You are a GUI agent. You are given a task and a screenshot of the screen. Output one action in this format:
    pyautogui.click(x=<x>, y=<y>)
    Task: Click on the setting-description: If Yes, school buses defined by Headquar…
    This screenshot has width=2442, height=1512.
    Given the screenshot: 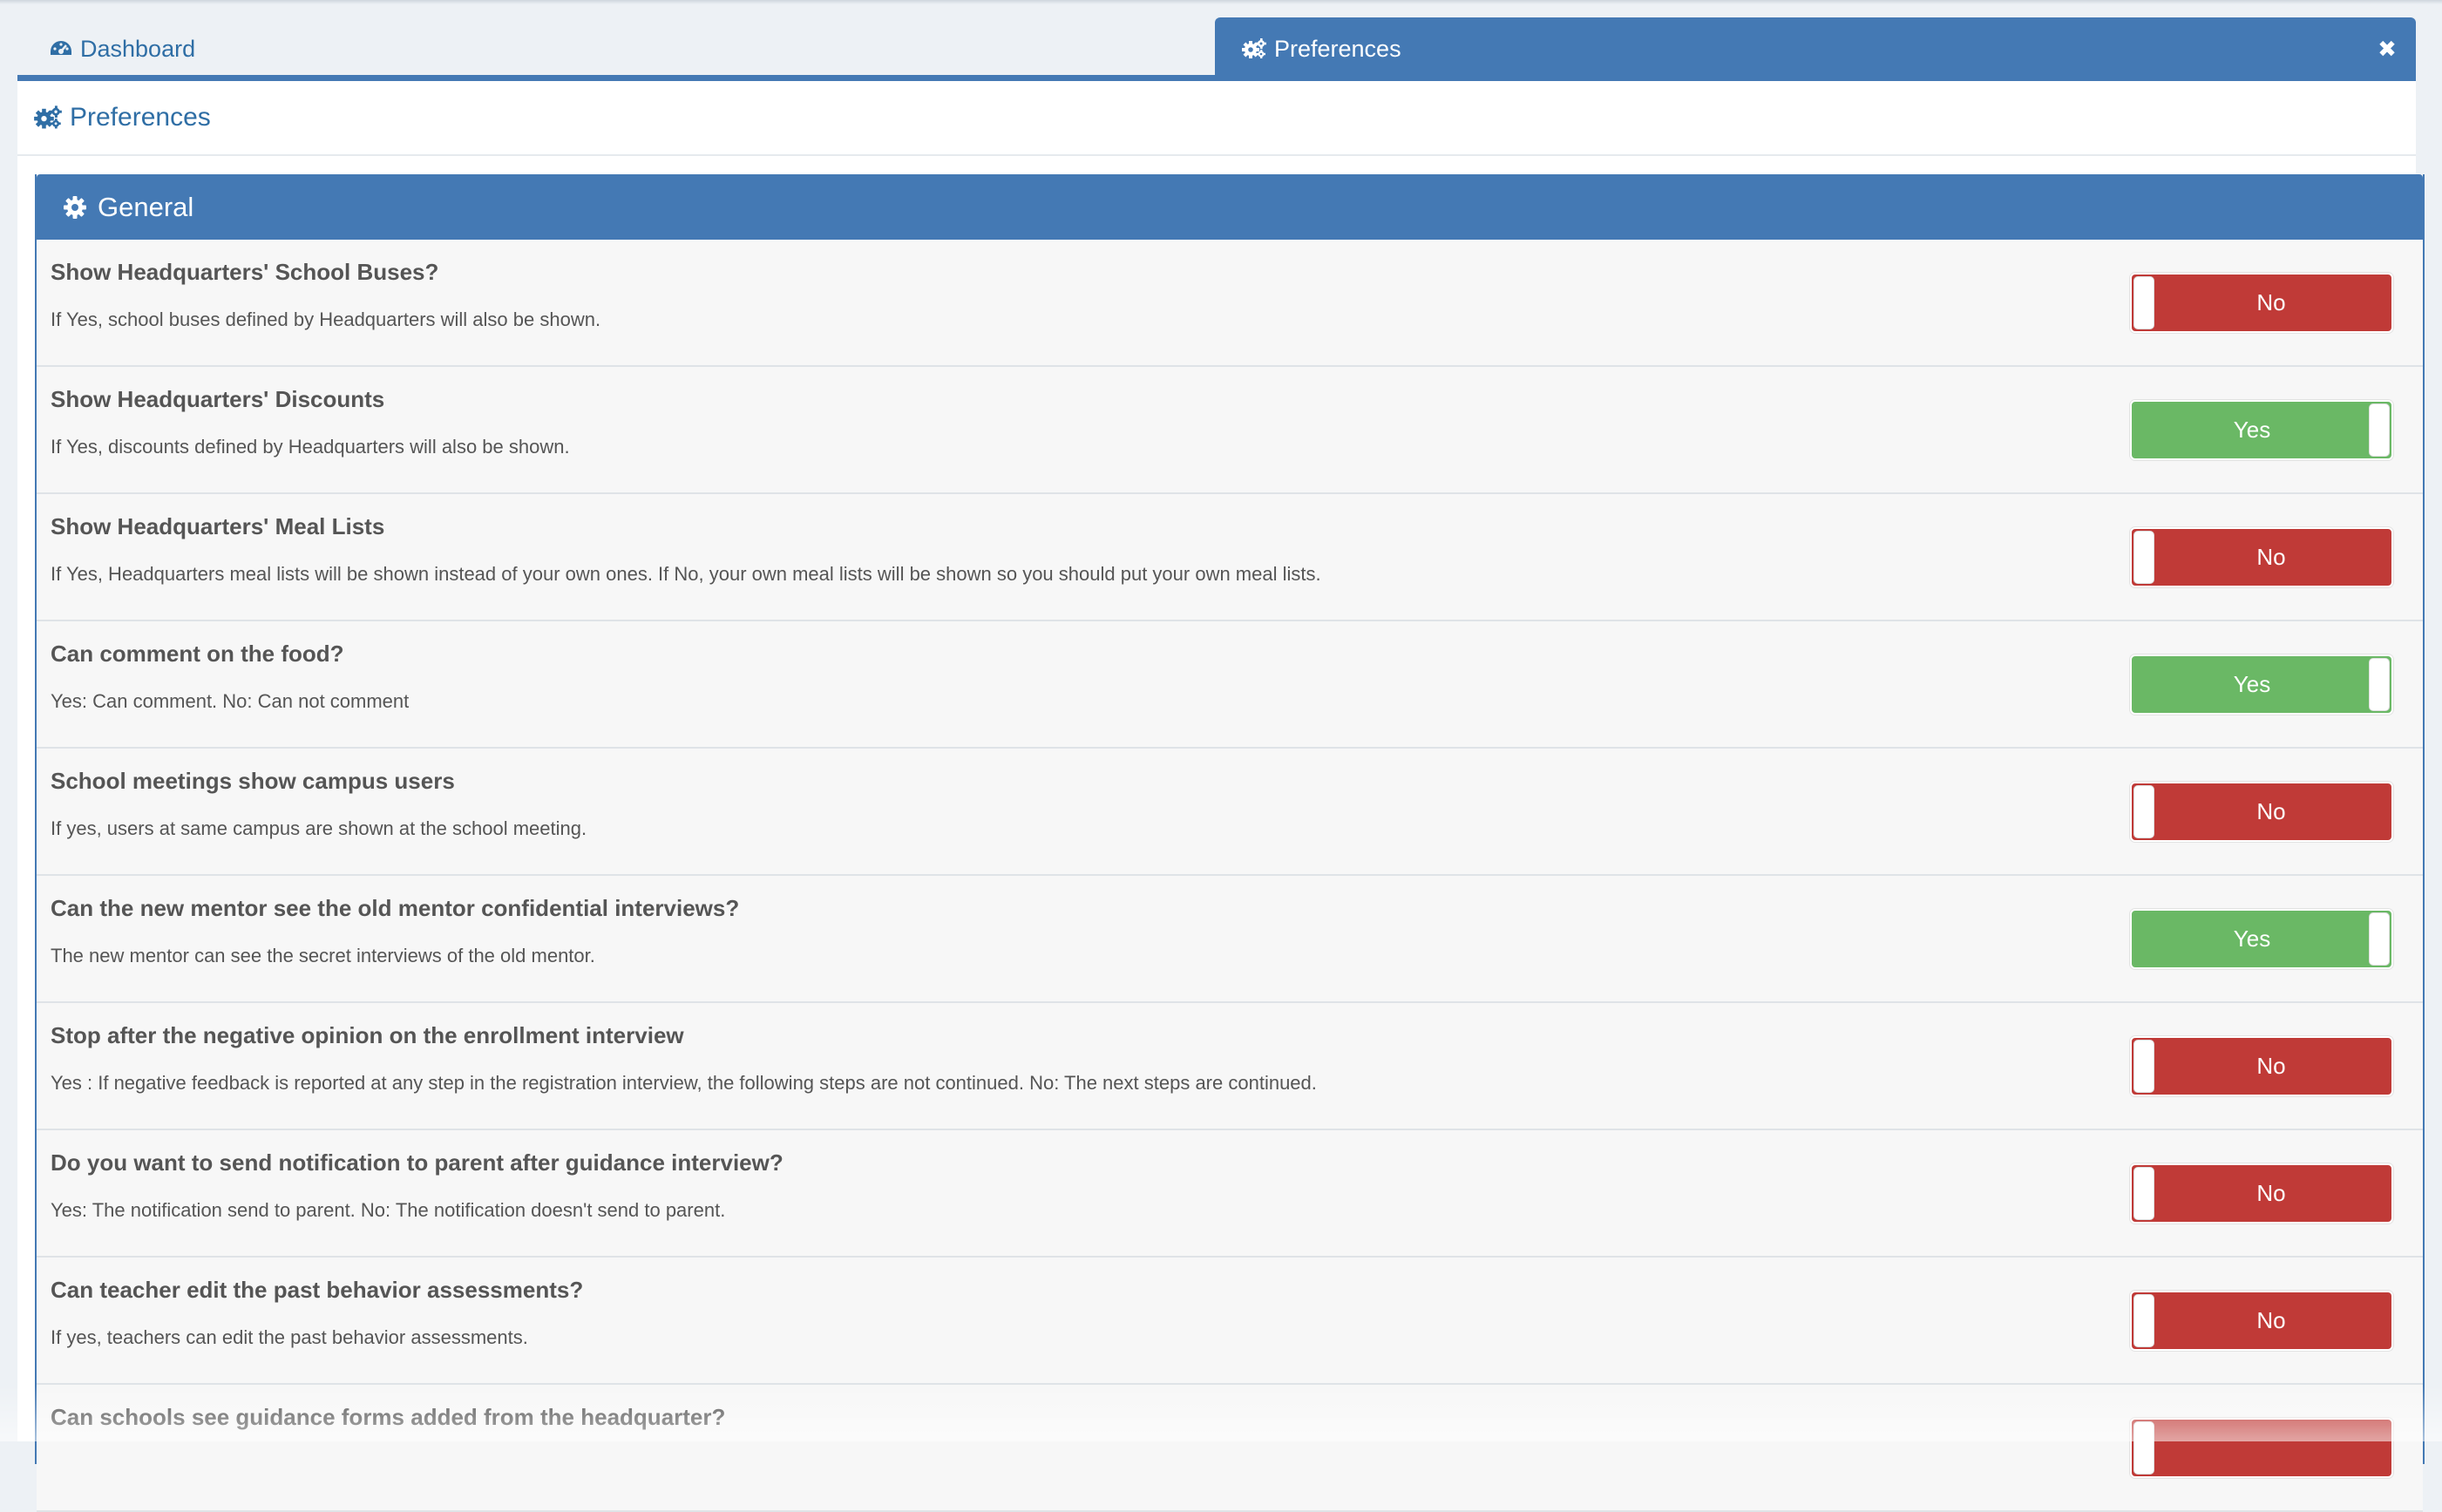 What is the action you would take?
    pyautogui.click(x=326, y=319)
    